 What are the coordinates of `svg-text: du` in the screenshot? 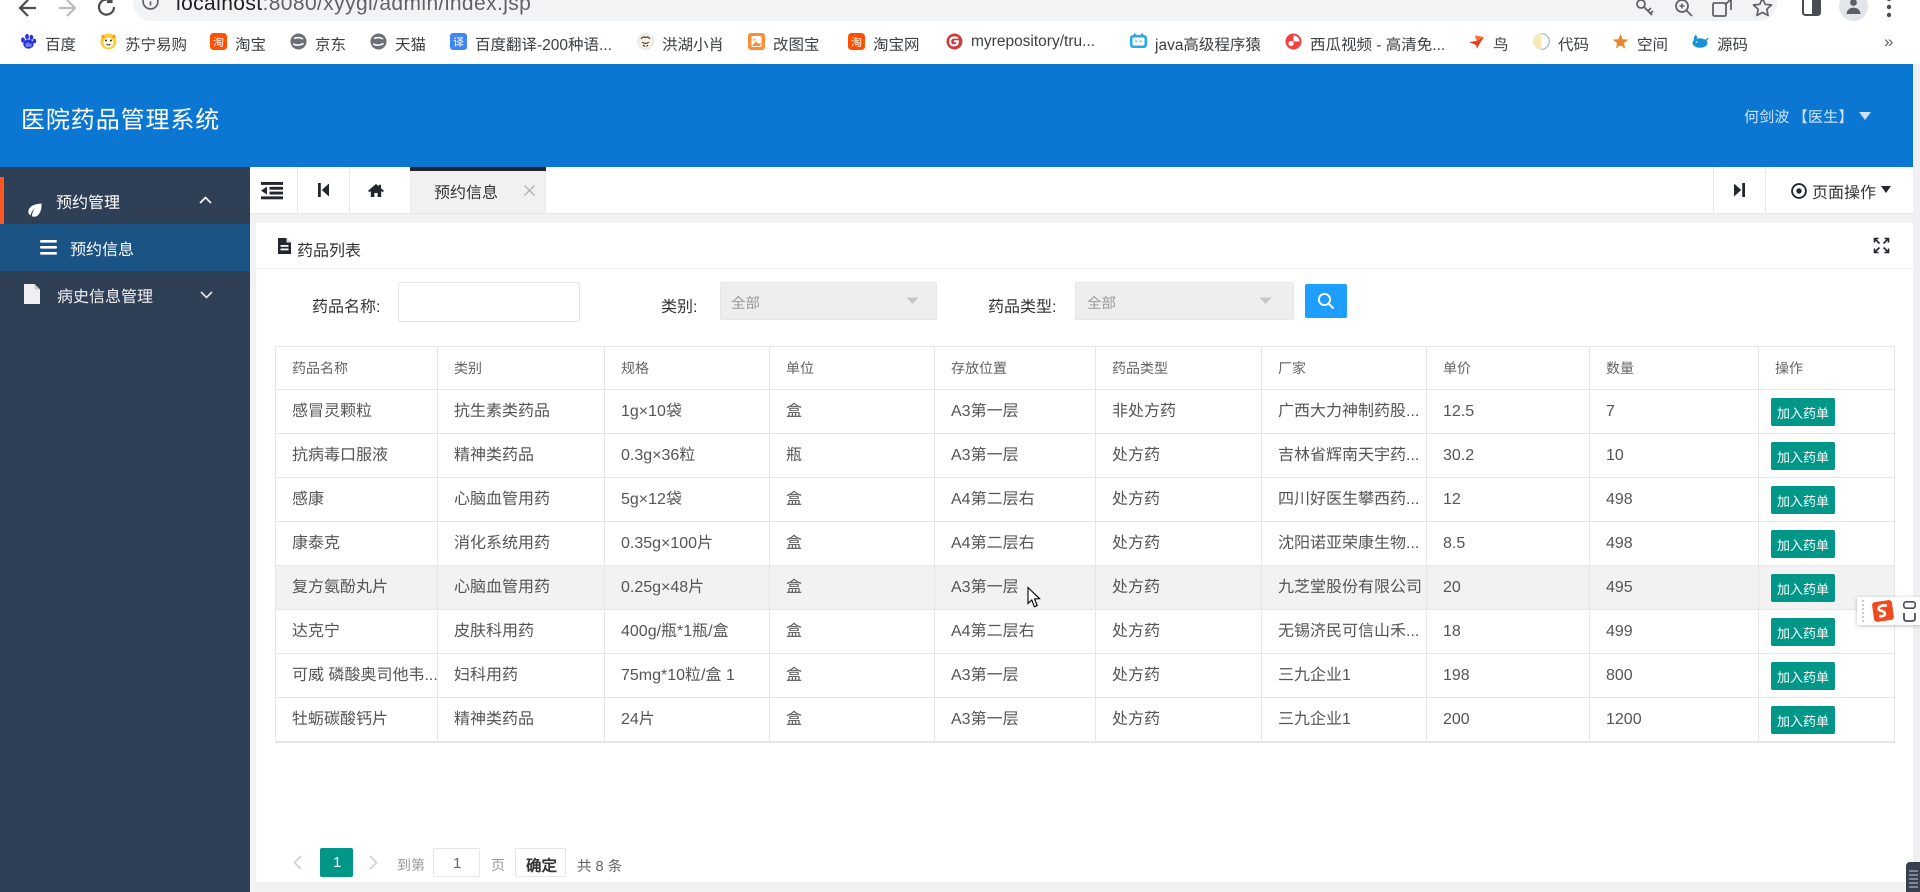 It's located at (28, 45).